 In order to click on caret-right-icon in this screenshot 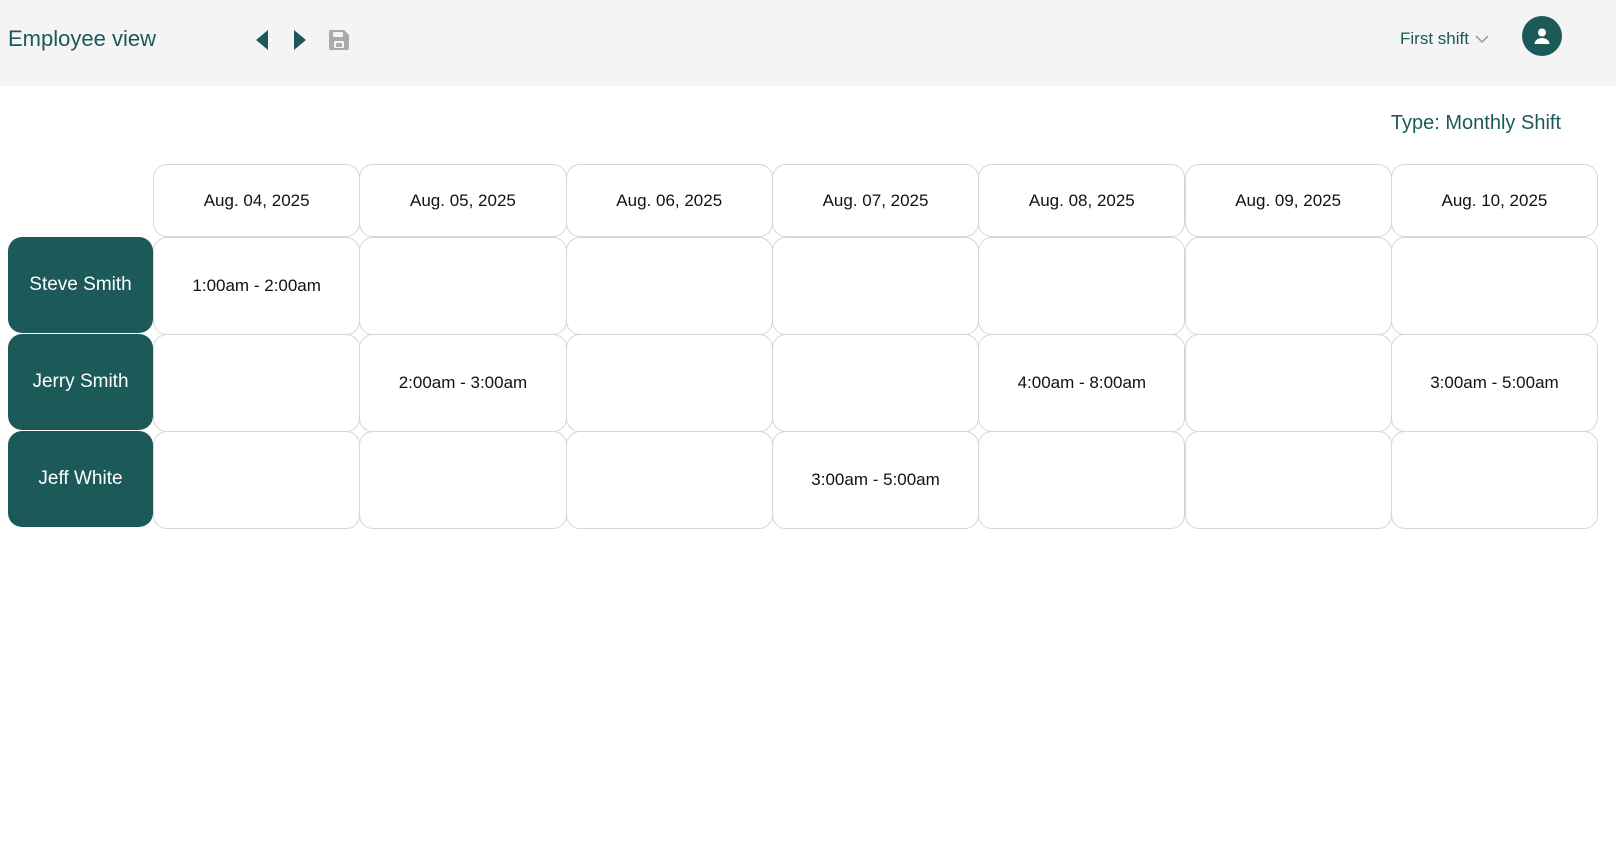, I will do `click(300, 40)`.